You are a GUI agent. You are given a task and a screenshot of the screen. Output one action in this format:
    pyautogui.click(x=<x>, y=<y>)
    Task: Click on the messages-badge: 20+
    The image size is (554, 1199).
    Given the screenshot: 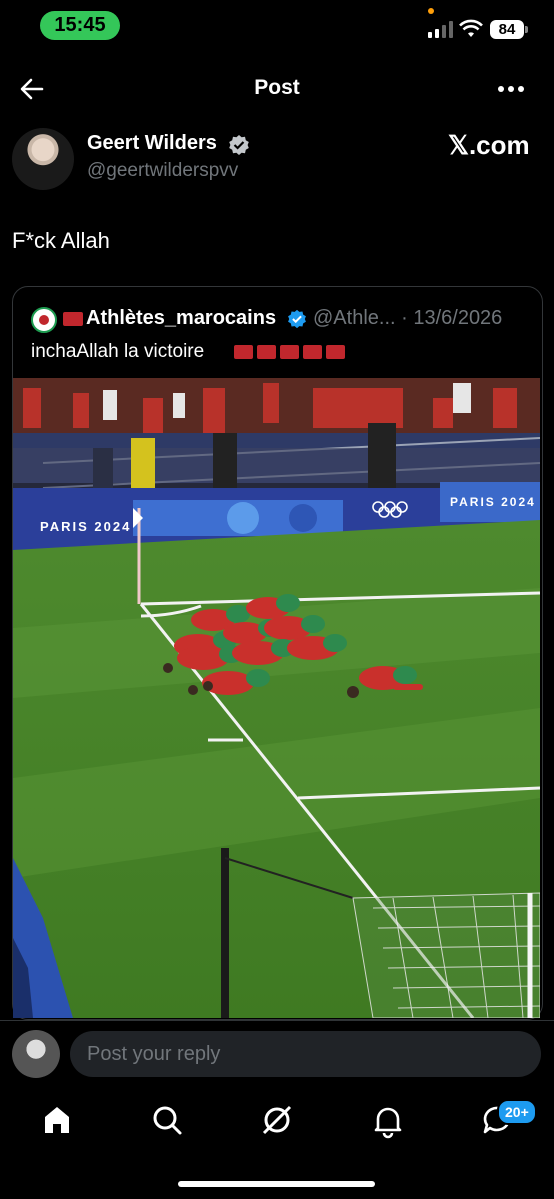 What is the action you would take?
    pyautogui.click(x=517, y=1112)
    